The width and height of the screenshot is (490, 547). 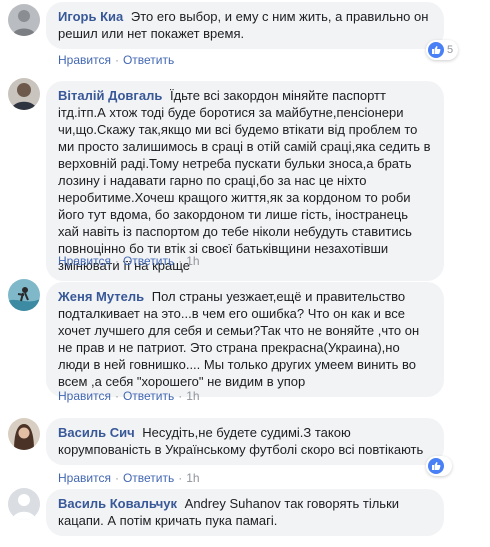 What do you see at coordinates (117, 503) in the screenshot?
I see `comment-author: Василь Ковальчук` at bounding box center [117, 503].